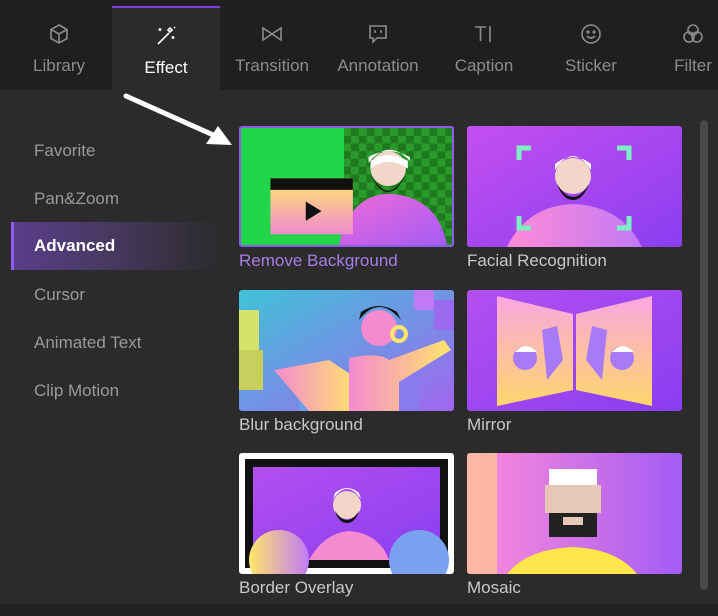 The height and width of the screenshot is (616, 718). I want to click on tab-label: Transition, so click(271, 65).